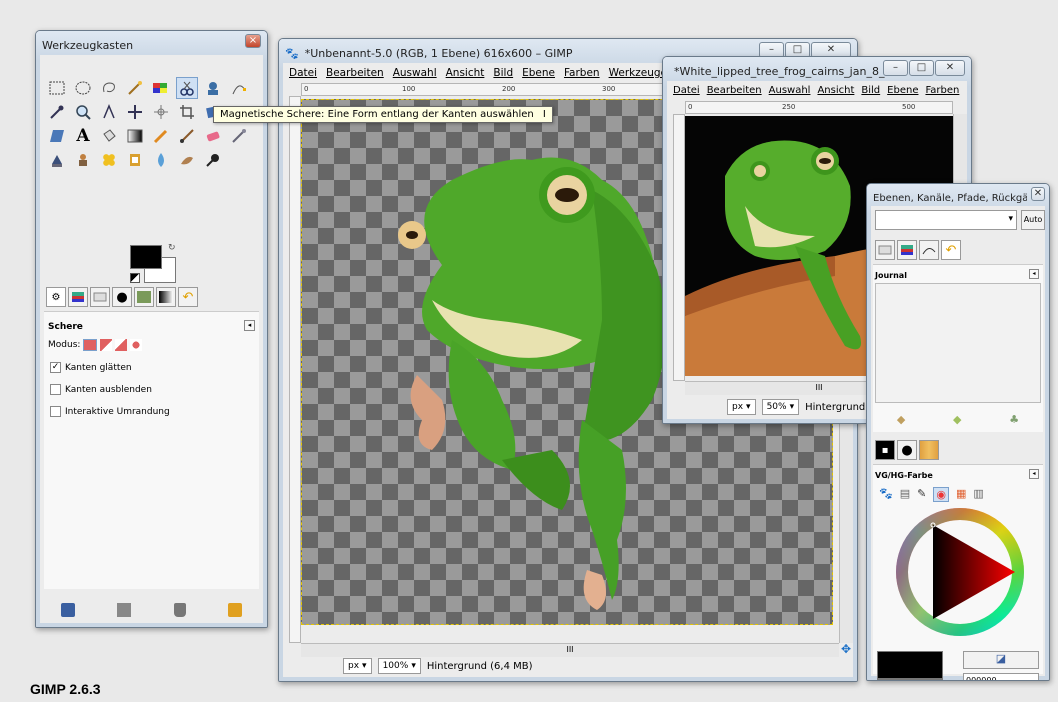 This screenshot has height=702, width=1058. I want to click on main-scroll-thumb: III, so click(569, 649).